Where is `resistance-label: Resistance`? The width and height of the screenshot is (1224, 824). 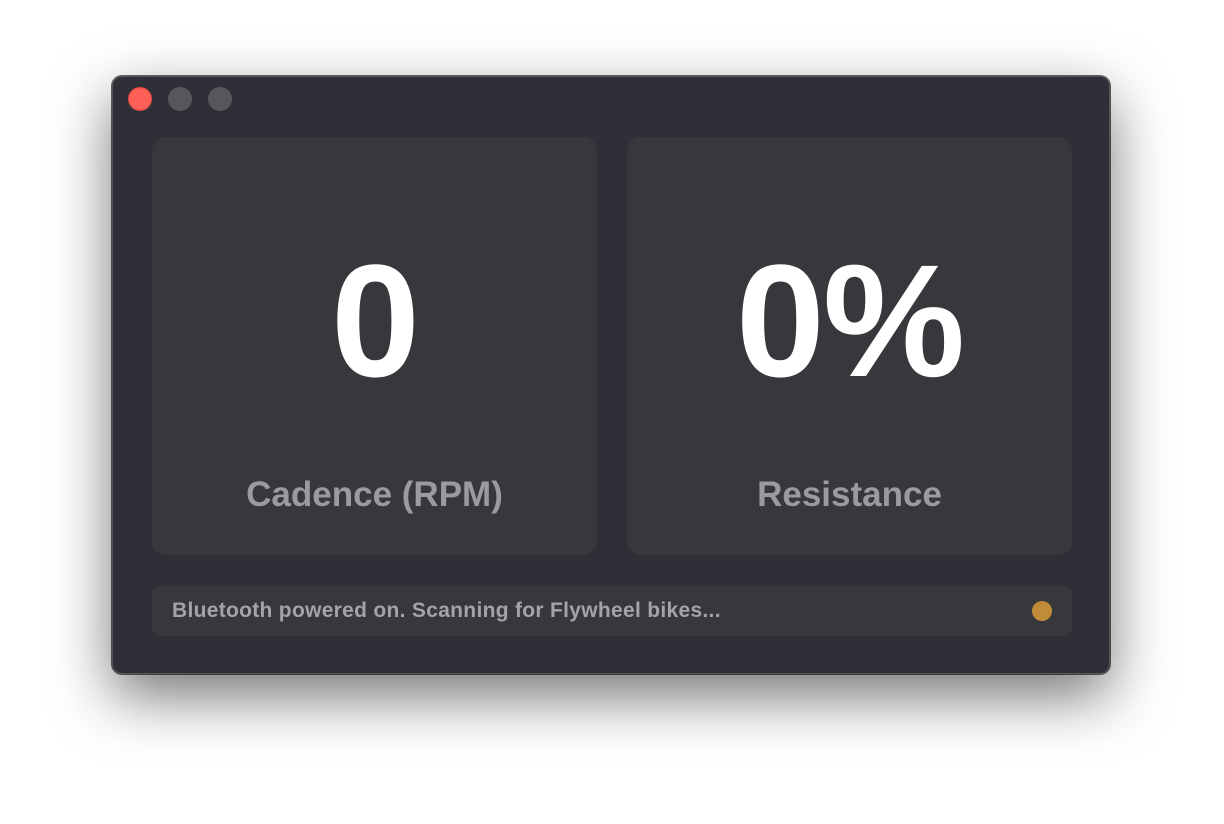 resistance-label: Resistance is located at coordinates (849, 494).